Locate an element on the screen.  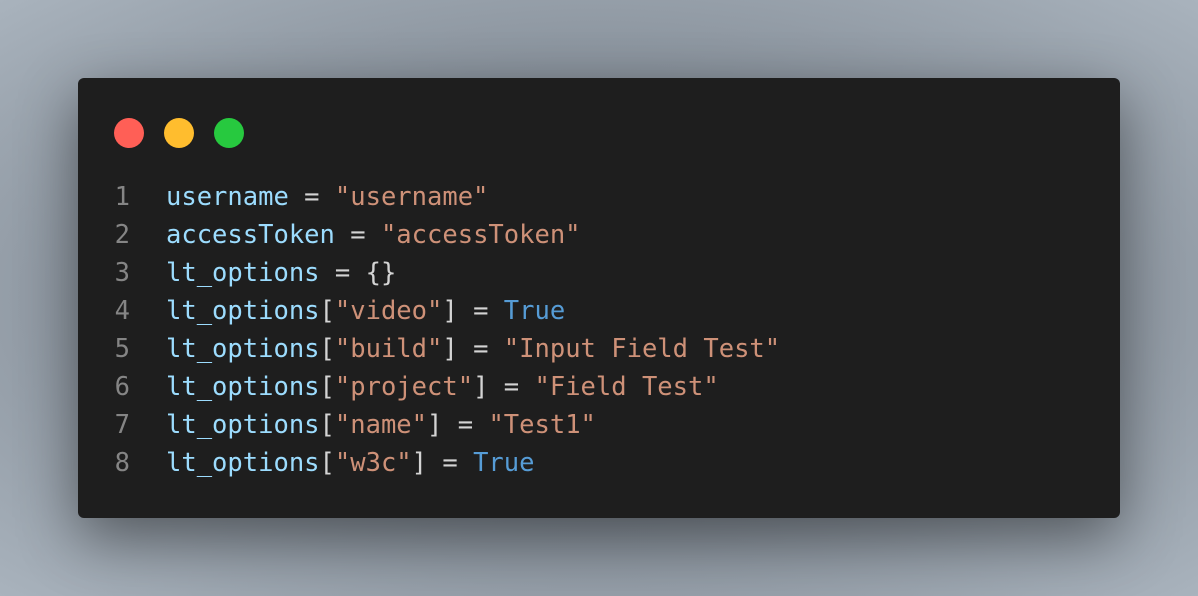
code-string: "project" is located at coordinates (404, 387).